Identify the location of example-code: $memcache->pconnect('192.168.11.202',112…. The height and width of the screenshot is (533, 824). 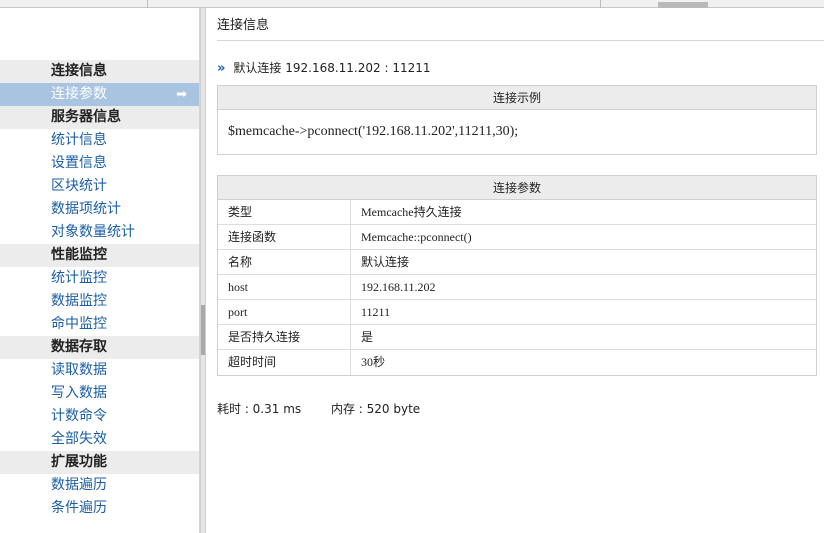
(373, 131).